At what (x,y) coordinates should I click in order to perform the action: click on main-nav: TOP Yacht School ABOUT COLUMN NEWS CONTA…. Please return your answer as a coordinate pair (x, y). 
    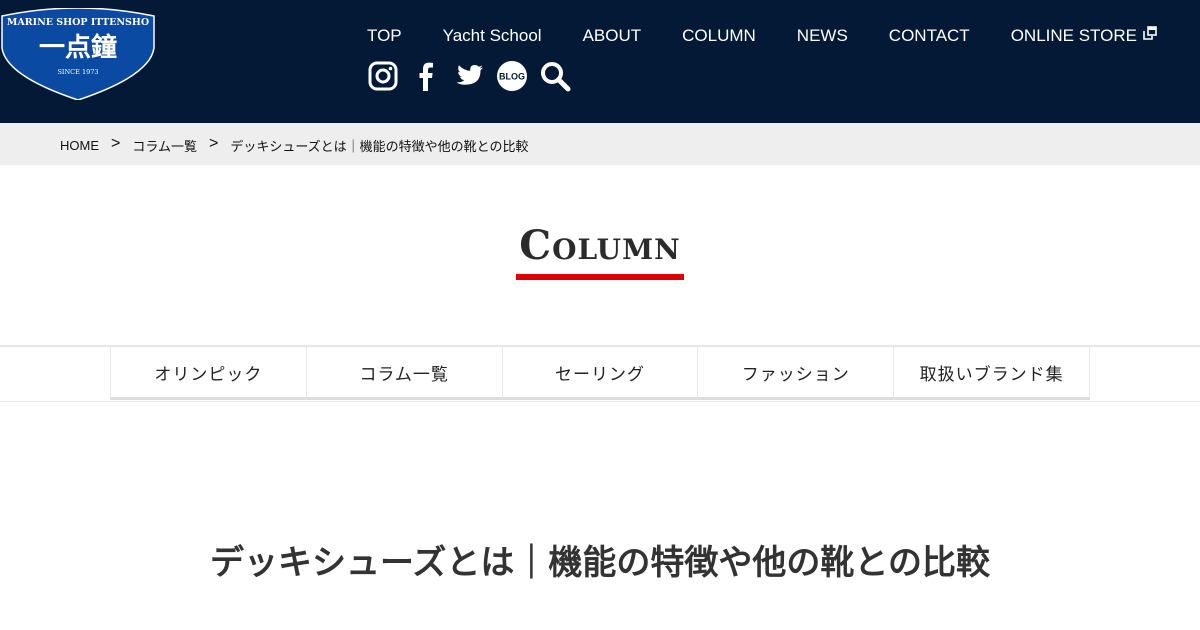
    Looking at the image, I should click on (762, 36).